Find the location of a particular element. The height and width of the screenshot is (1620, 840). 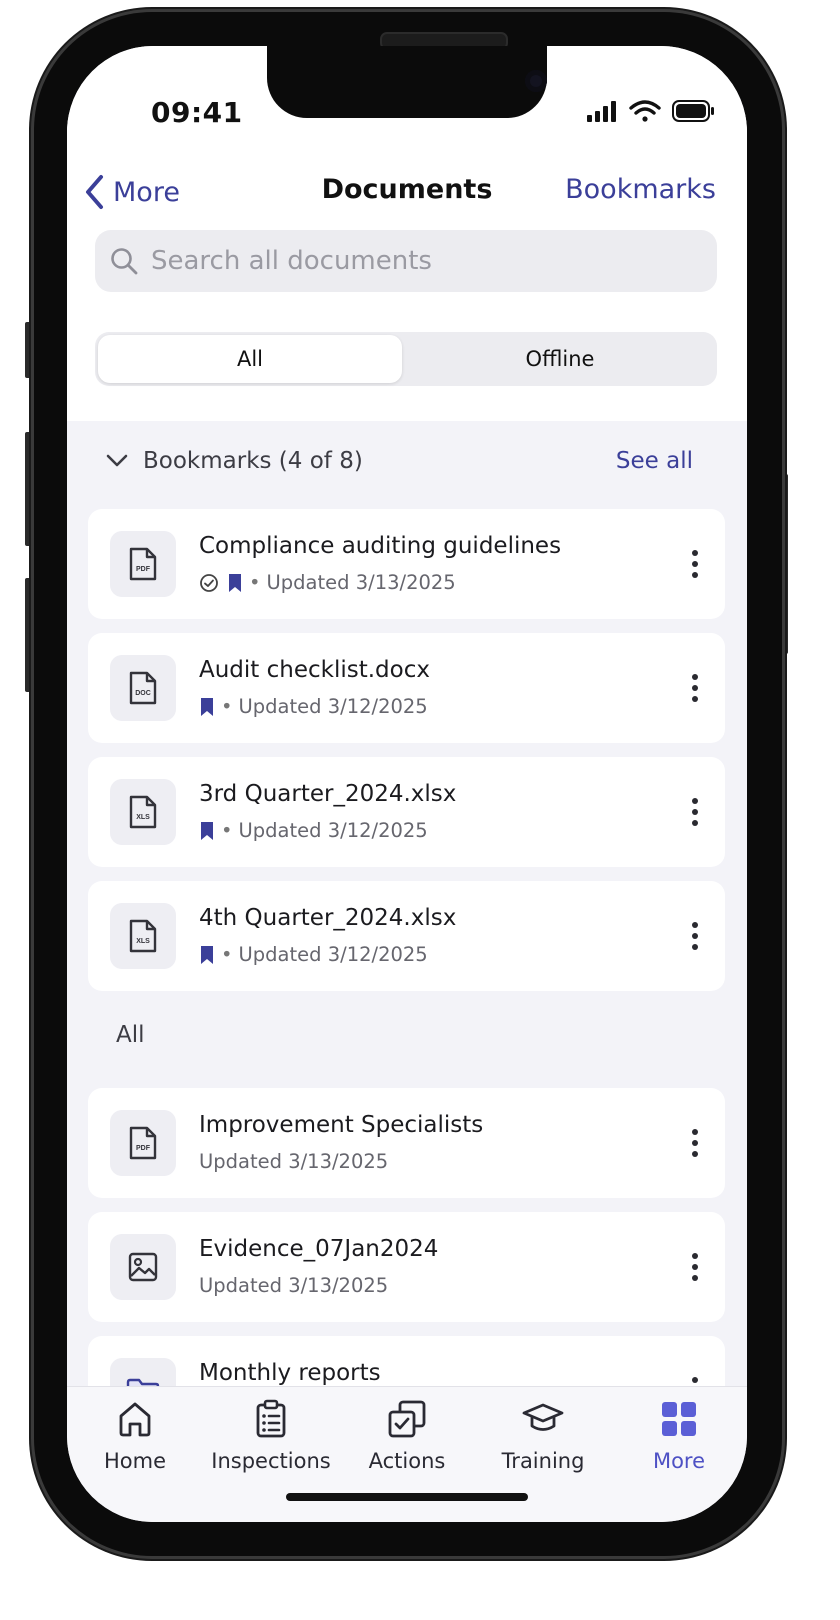

grid-icon is located at coordinates (679, 1419).